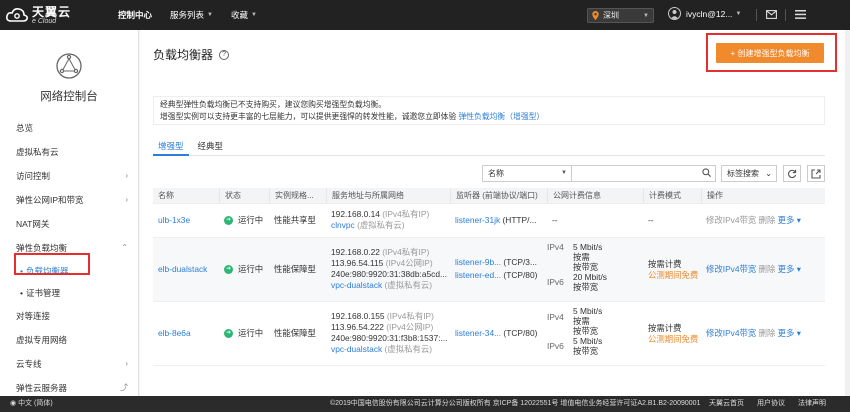  I want to click on sidebar-item-nat: NAT网关, so click(69, 224).